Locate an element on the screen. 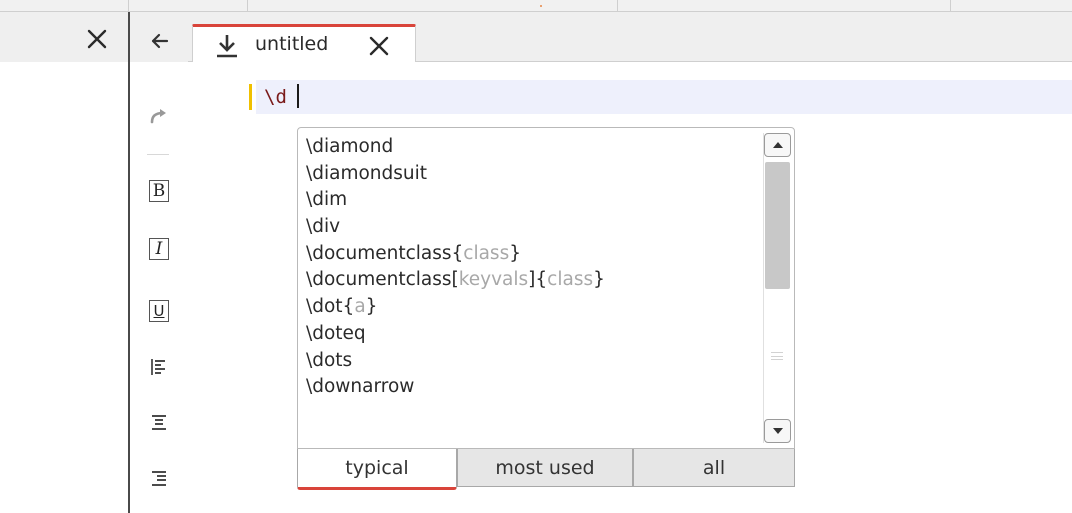 The width and height of the screenshot is (1072, 513). bold-button: B is located at coordinates (159, 191).